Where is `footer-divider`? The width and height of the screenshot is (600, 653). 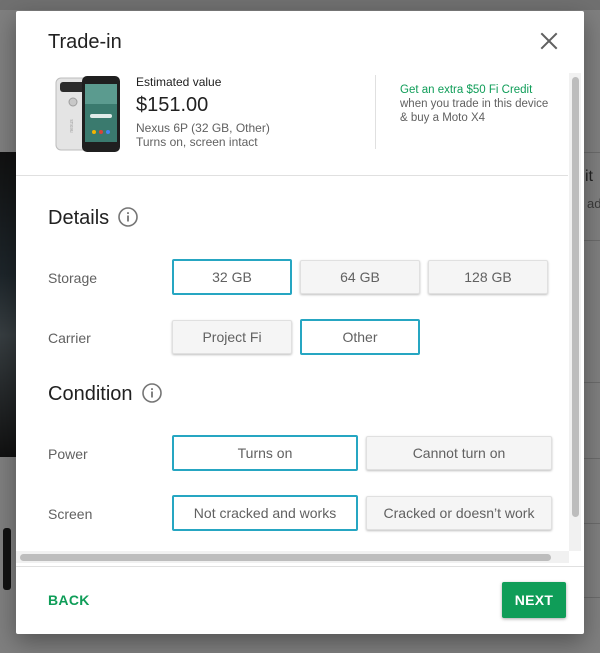 footer-divider is located at coordinates (300, 566).